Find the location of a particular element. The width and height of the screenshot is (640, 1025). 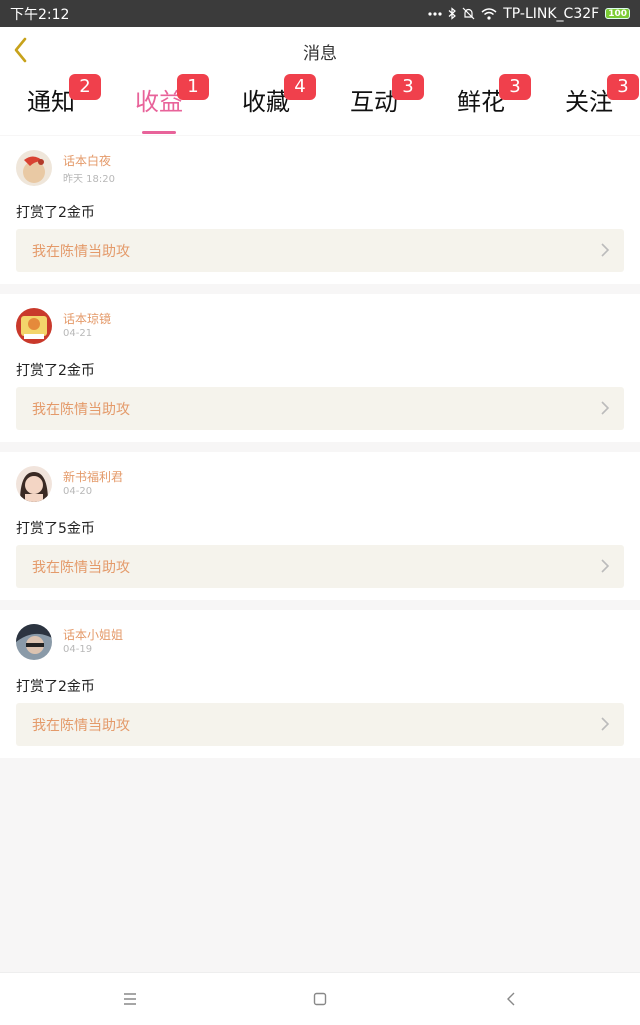

top-header: 消息 is located at coordinates (320, 50).